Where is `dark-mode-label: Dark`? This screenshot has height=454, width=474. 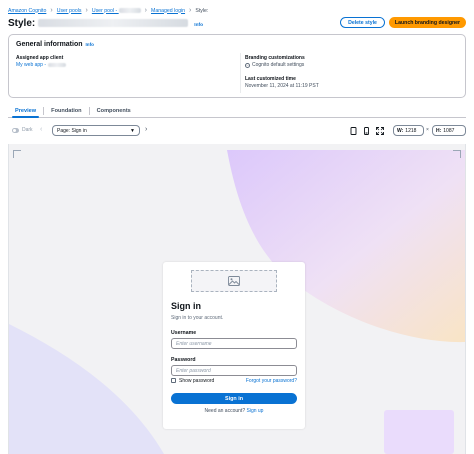
dark-mode-label: Dark is located at coordinates (27, 130).